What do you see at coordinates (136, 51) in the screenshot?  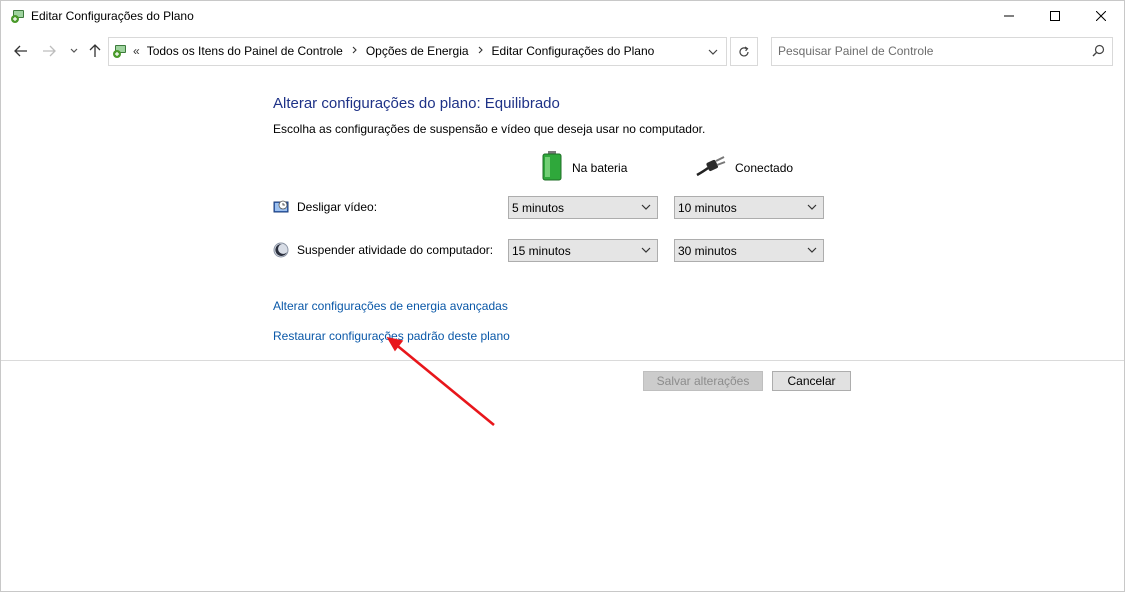 I see `breadcrumb-overflow: «` at bounding box center [136, 51].